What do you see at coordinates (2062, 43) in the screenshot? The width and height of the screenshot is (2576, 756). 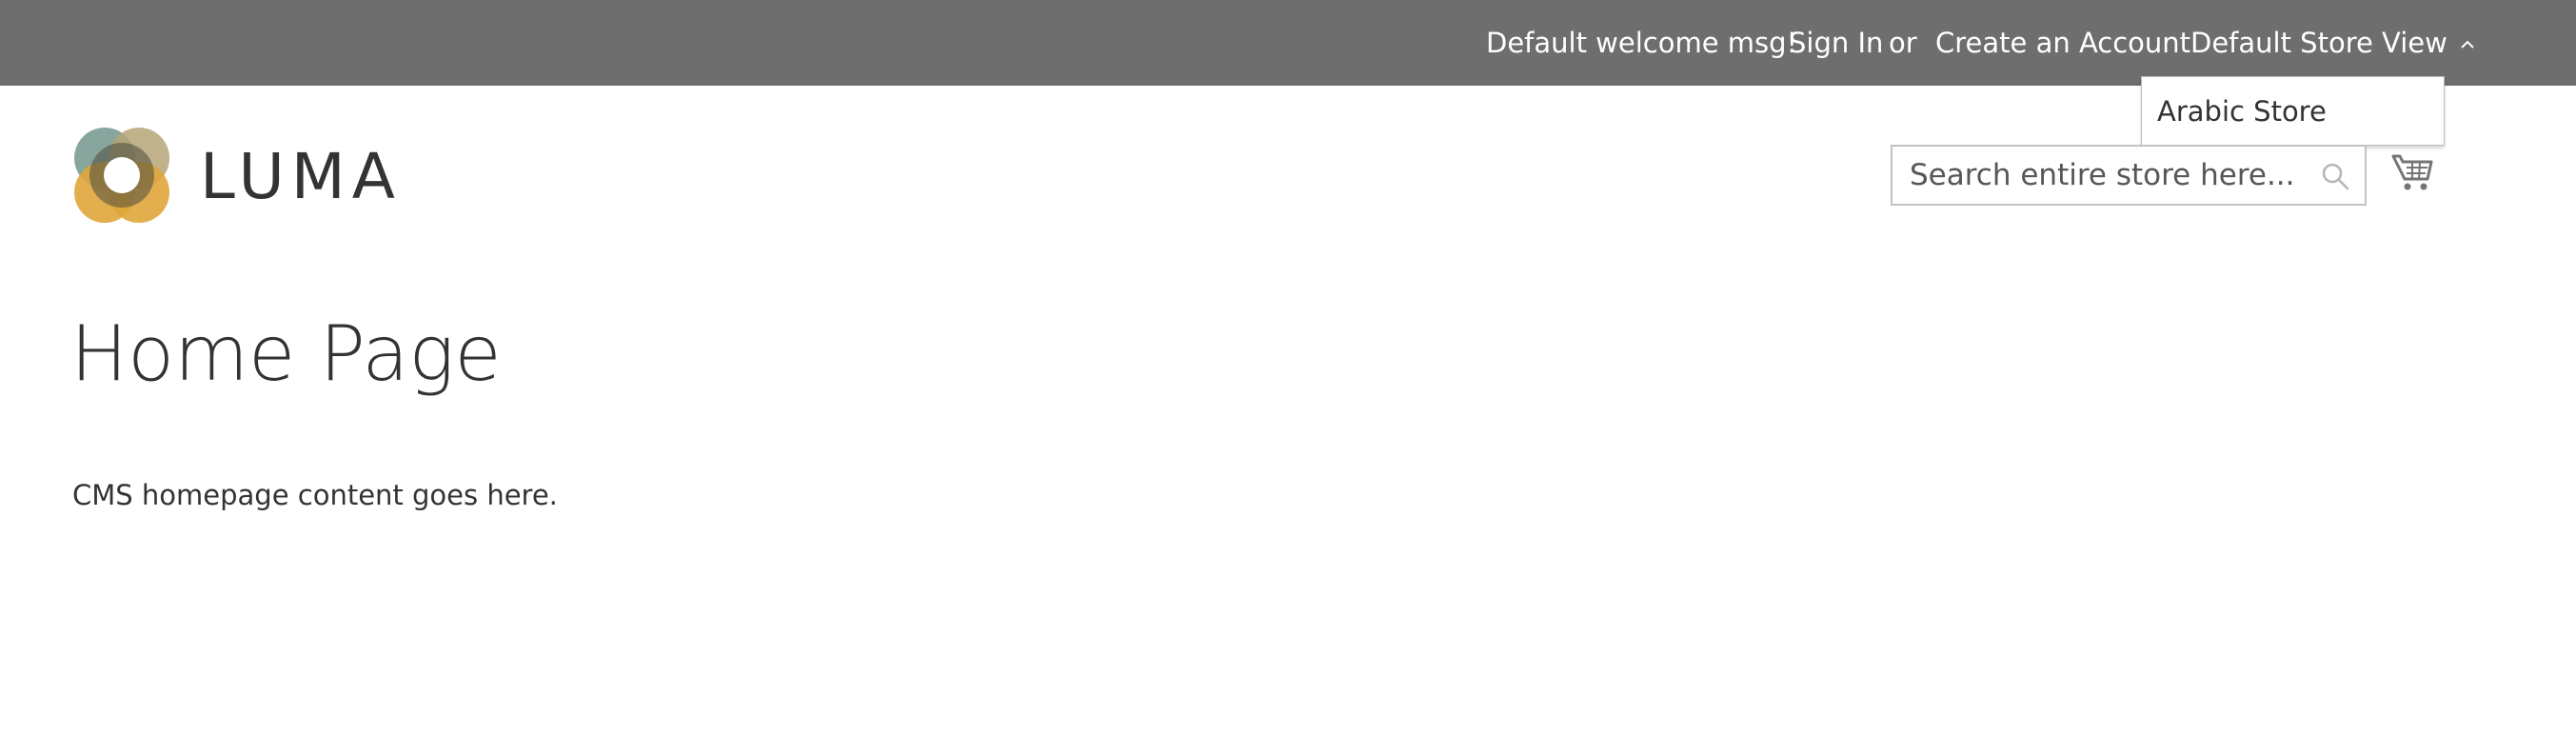 I see `create-account-link: Create an Account` at bounding box center [2062, 43].